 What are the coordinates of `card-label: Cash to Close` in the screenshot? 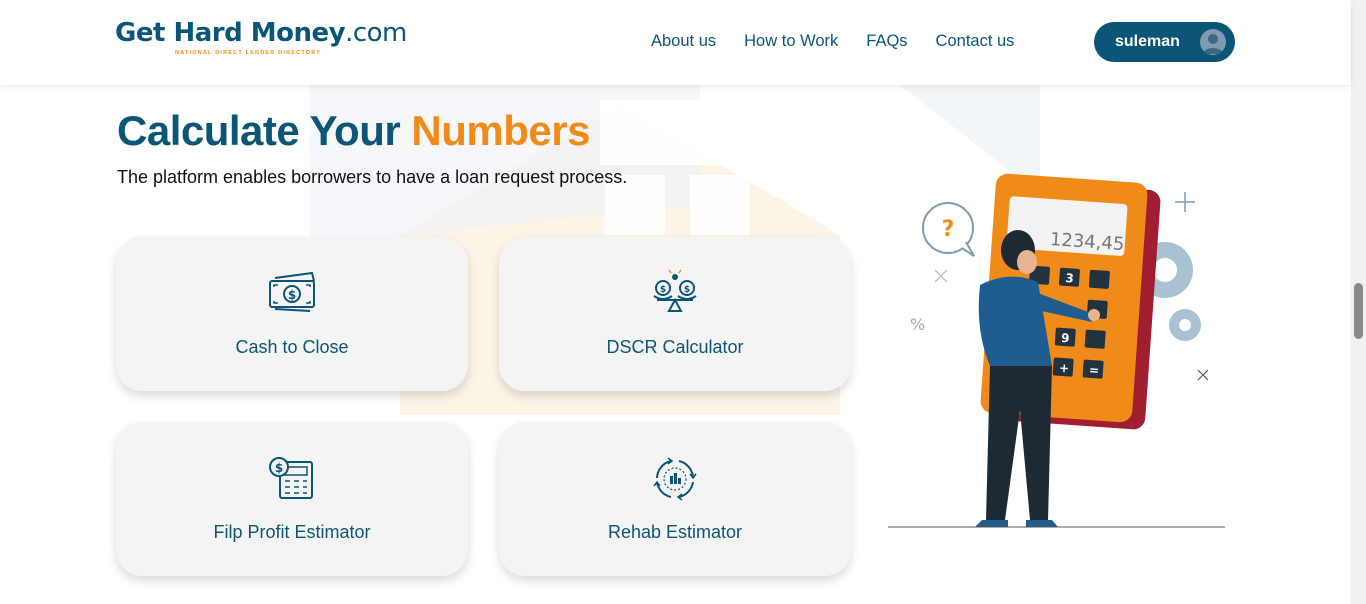 It's located at (292, 347).